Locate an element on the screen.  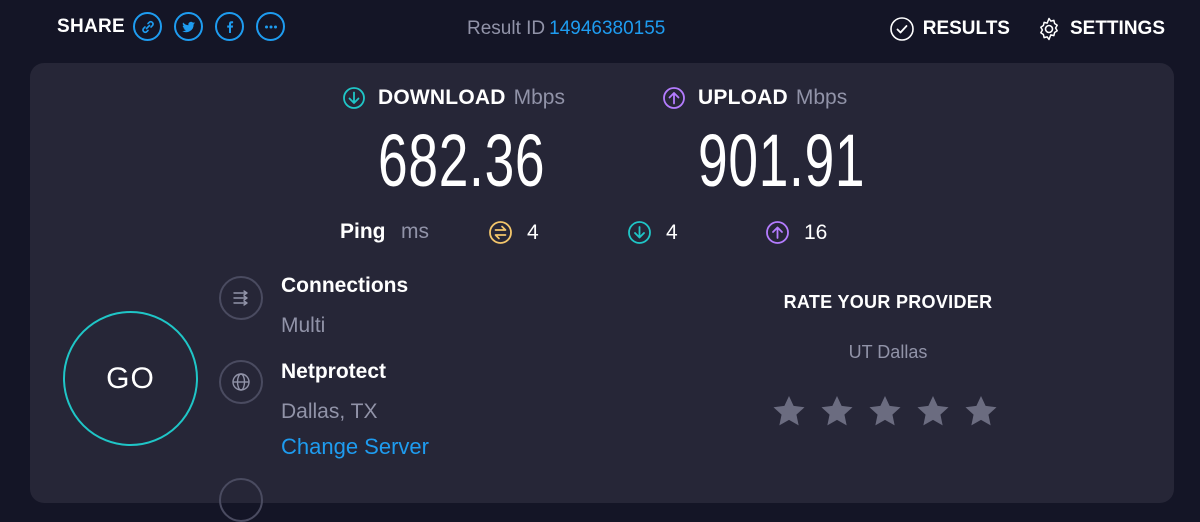
download-header: DOWNLOAD Mbps is located at coordinates (453, 98).